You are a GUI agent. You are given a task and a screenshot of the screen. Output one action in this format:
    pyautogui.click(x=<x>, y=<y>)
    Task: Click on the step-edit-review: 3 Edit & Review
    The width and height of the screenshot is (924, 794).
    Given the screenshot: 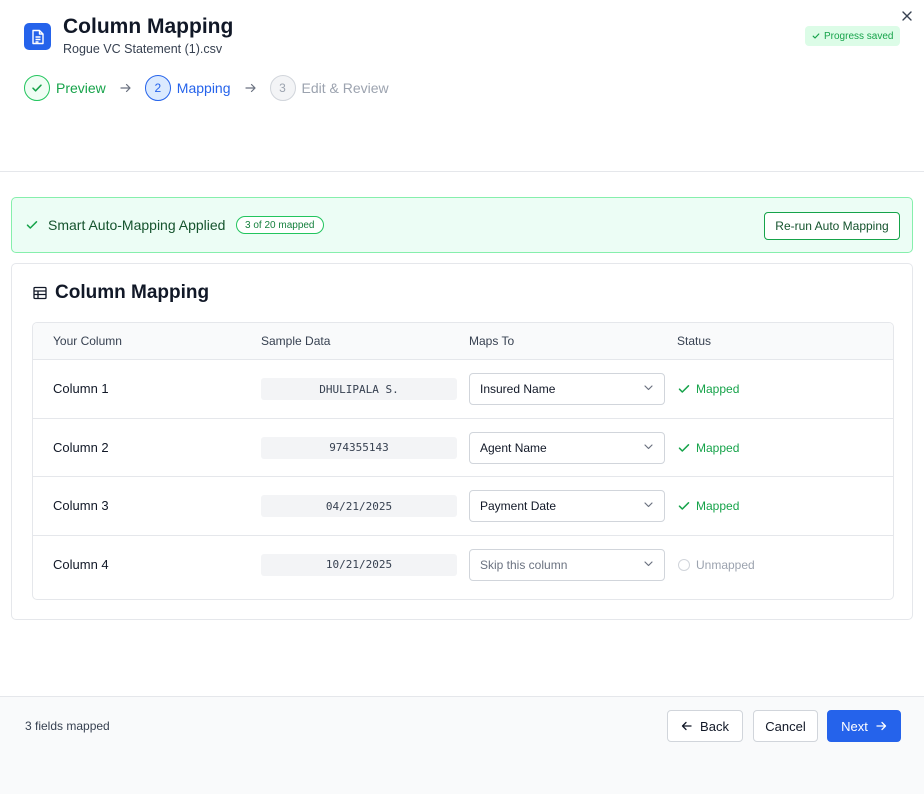 What is the action you would take?
    pyautogui.click(x=329, y=88)
    